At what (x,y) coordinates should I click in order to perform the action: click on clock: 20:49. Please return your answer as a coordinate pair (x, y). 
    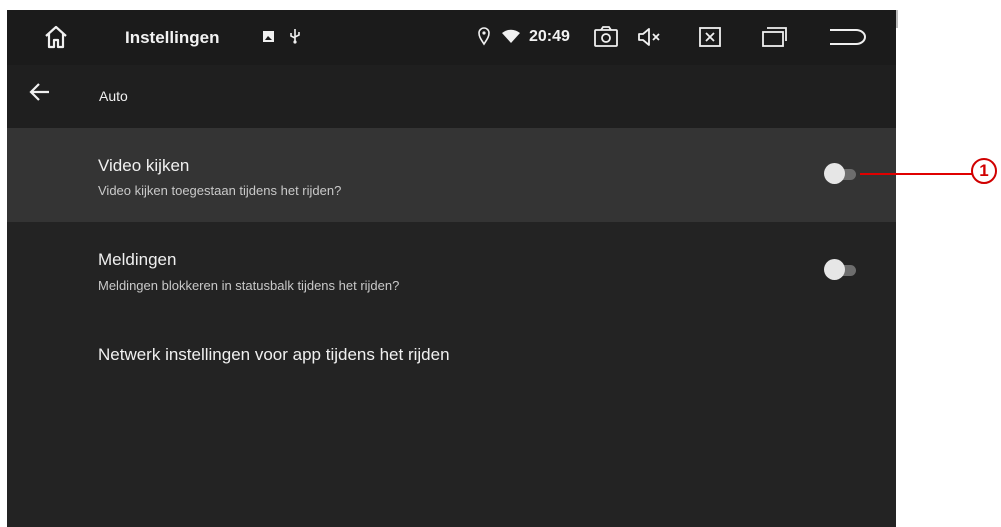
    Looking at the image, I should click on (549, 36).